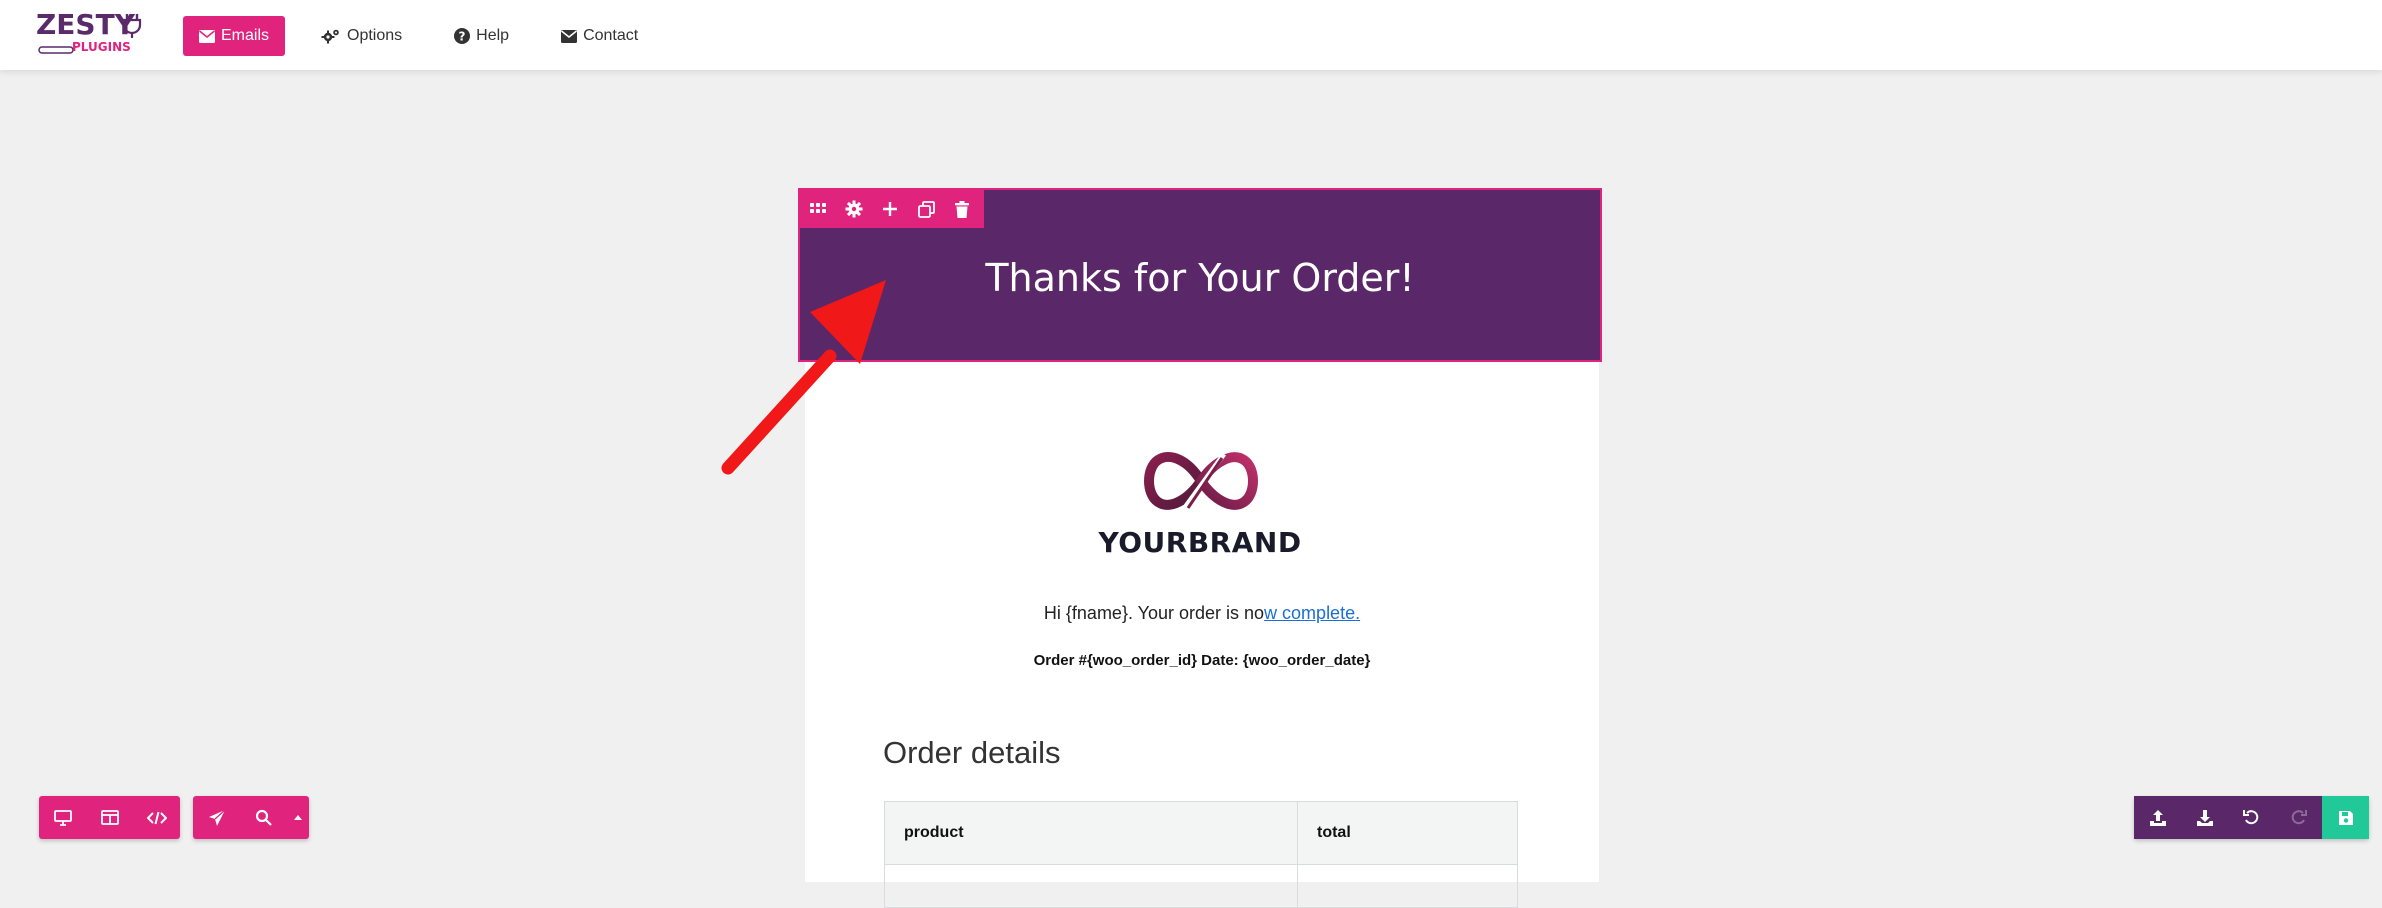 The image size is (2382, 908). Describe the element at coordinates (375, 35) in the screenshot. I see `nav-options-label: Options` at that location.